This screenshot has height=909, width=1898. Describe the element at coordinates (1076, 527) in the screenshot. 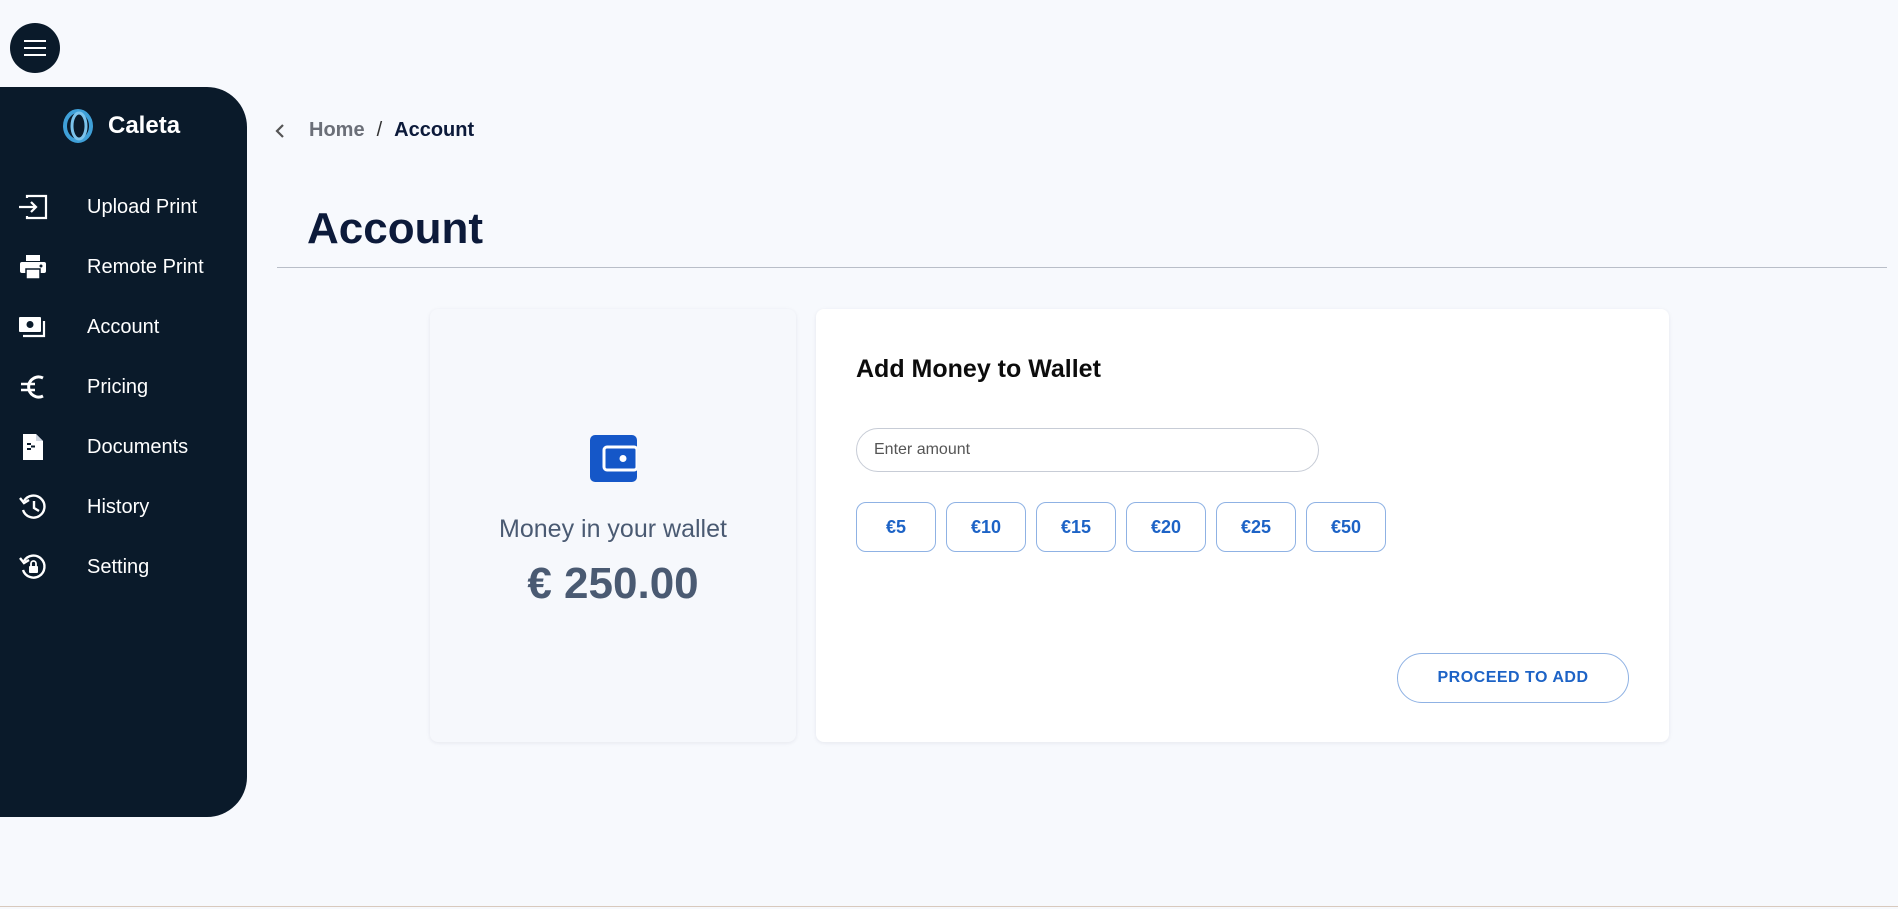

I see `preset-amount-button: €15` at that location.